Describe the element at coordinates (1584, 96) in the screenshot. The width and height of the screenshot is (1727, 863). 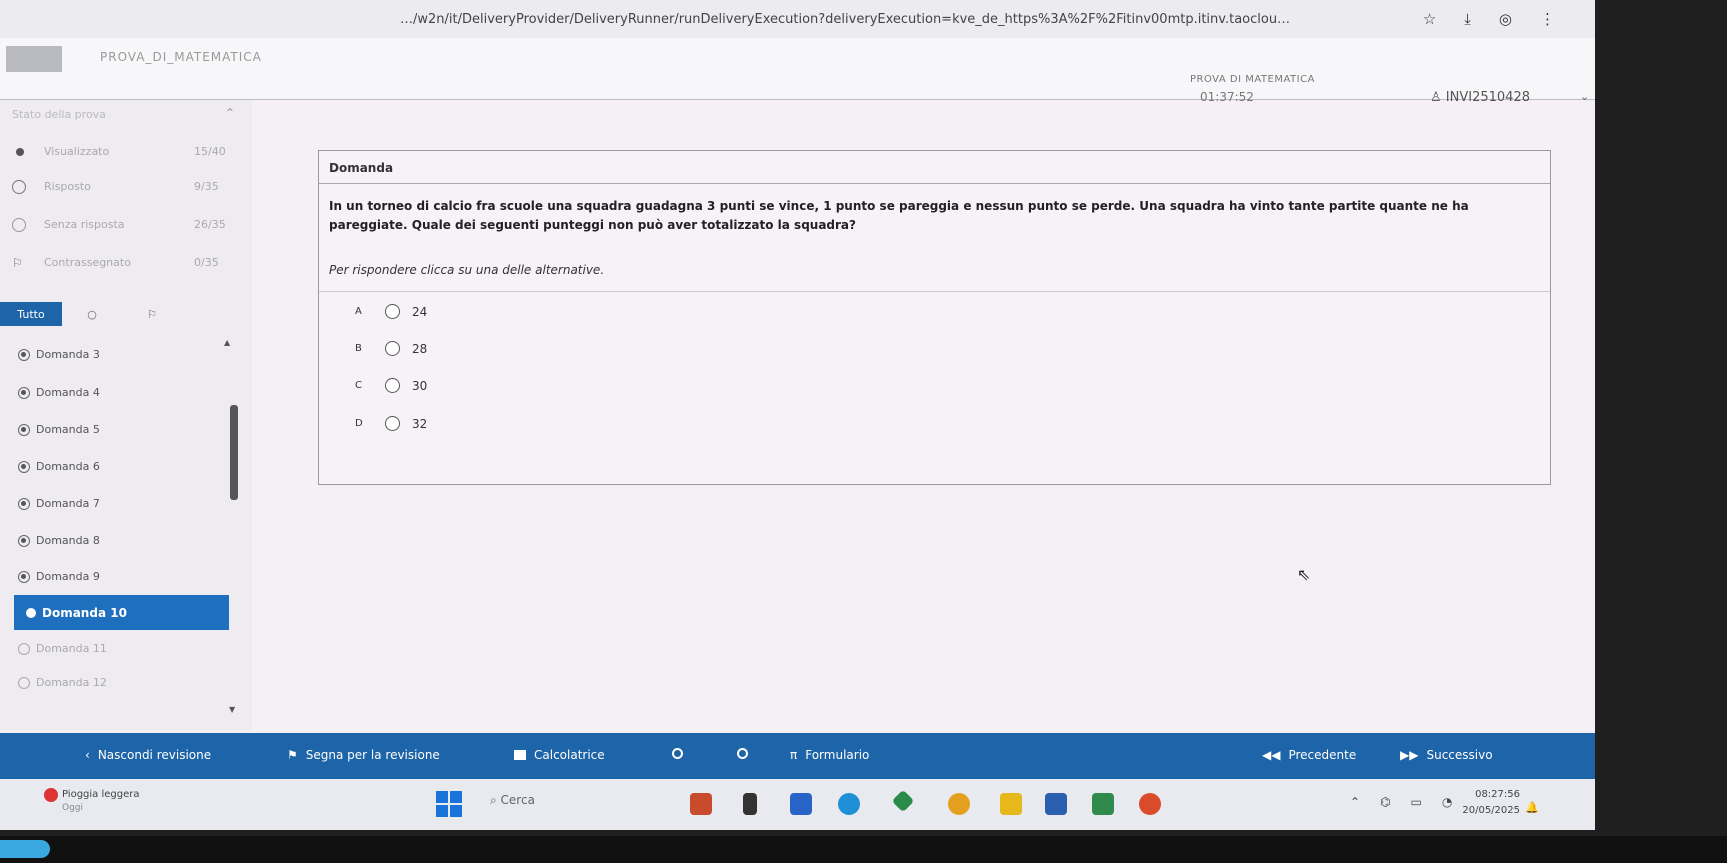
I see `chevron-down-icon: ⌄` at that location.